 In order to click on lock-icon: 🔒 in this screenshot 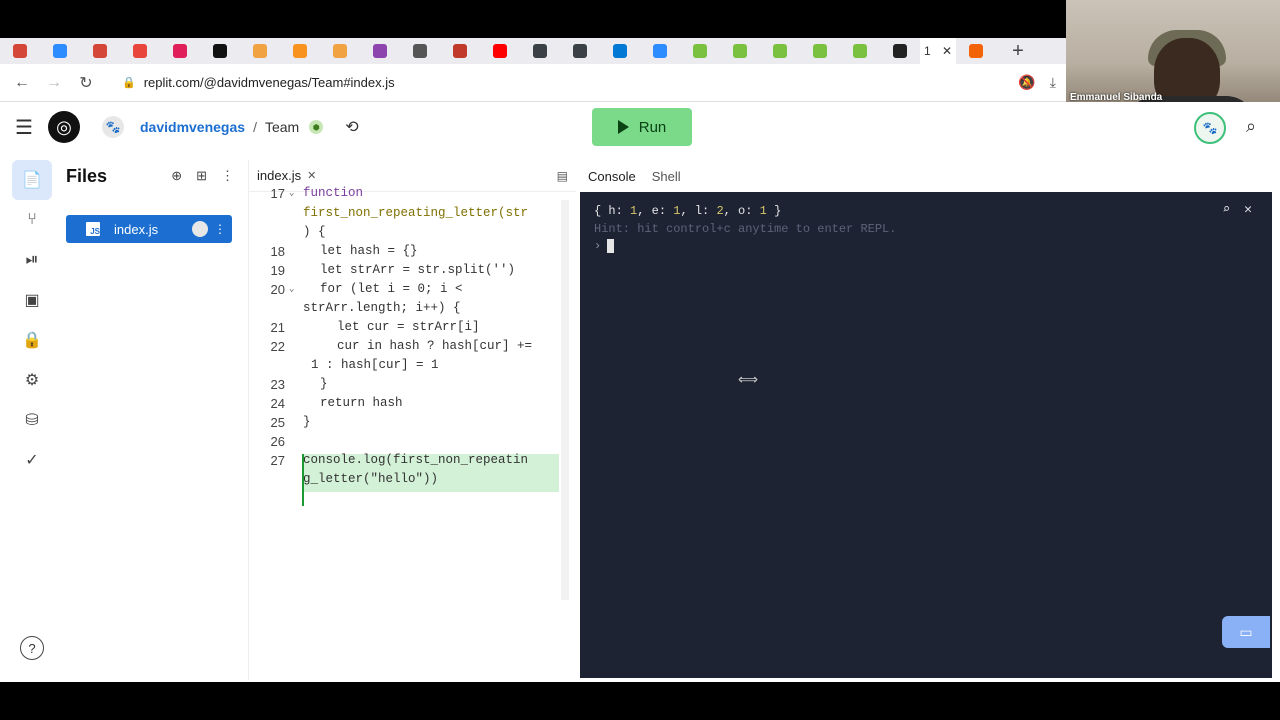, I will do `click(129, 83)`.